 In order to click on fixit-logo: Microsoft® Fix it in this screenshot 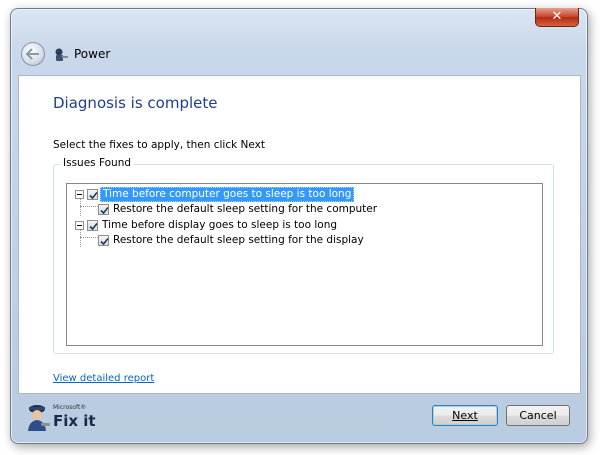, I will do `click(65, 419)`.